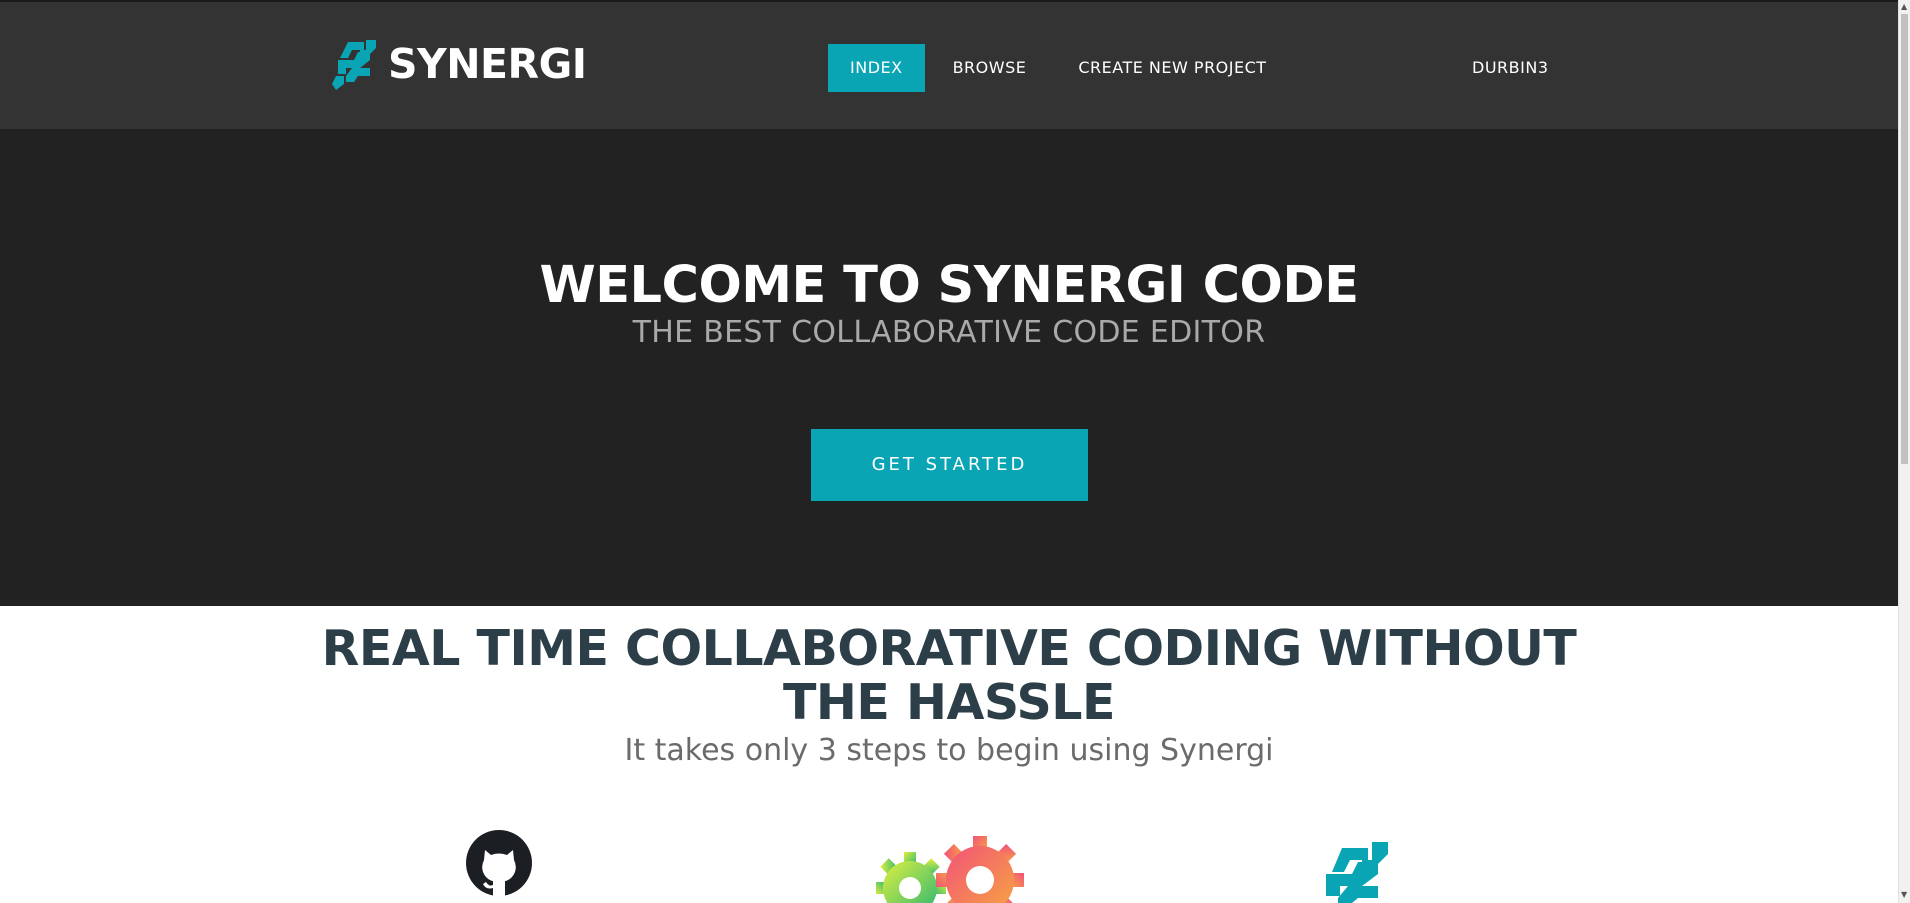  What do you see at coordinates (876, 68) in the screenshot?
I see `nav-item-index: INDEX` at bounding box center [876, 68].